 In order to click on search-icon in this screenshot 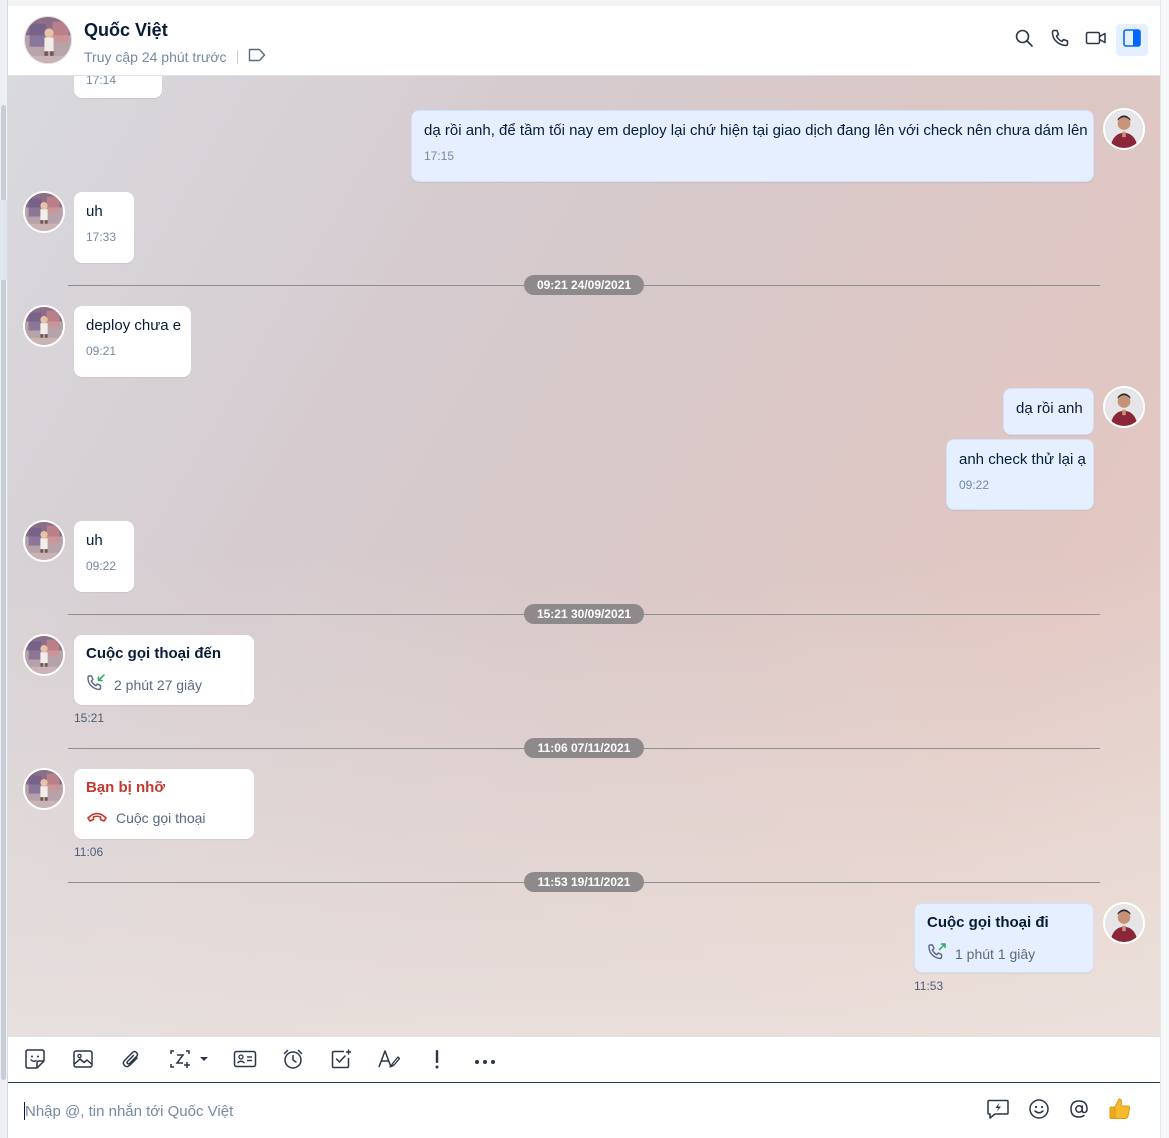, I will do `click(1024, 40)`.